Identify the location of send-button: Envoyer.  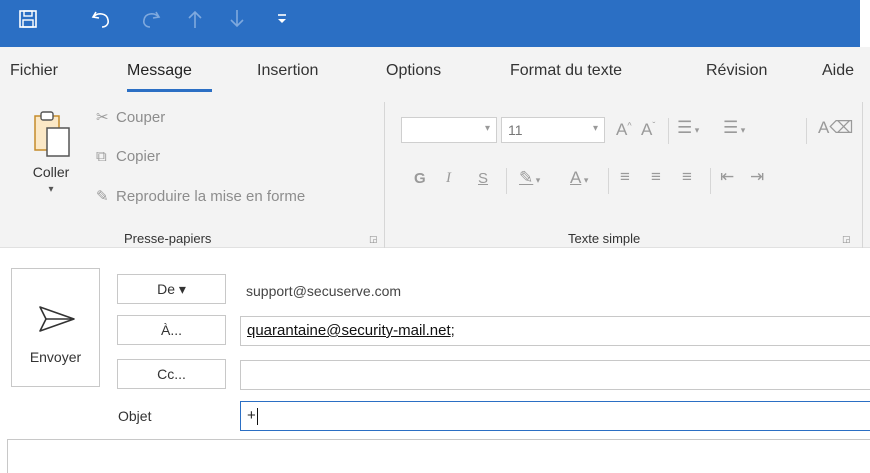
(55, 327).